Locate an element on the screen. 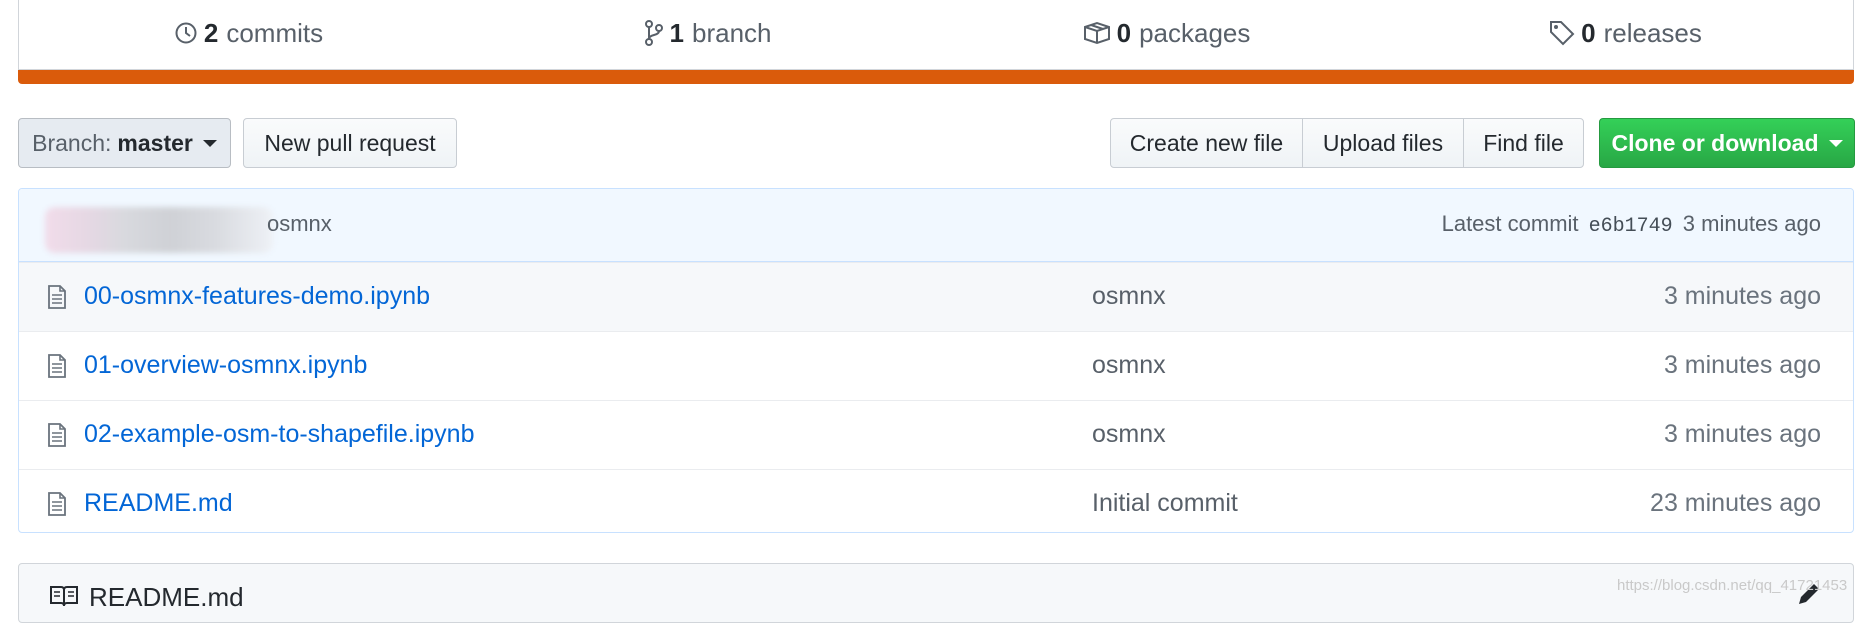 This screenshot has width=1871, height=623. file-name-link: 02-example-osm-to-shapefile.ipynb is located at coordinates (279, 434).